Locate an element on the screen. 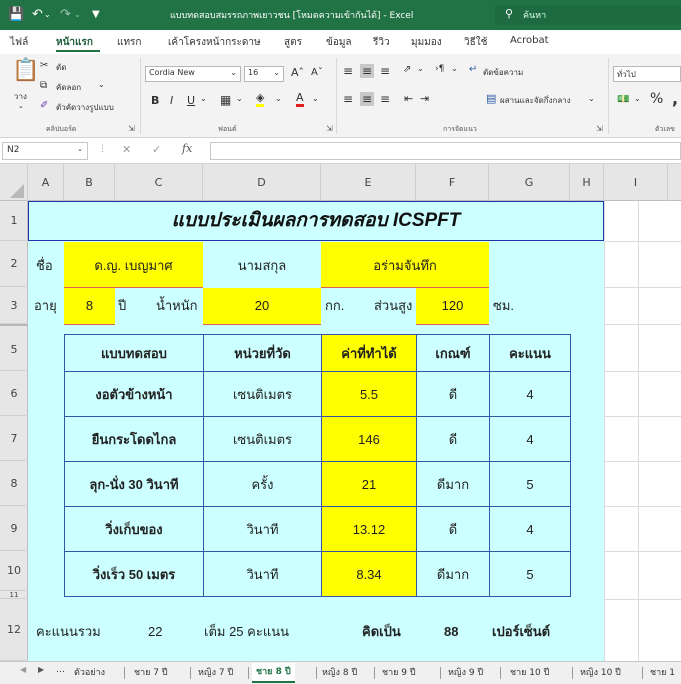  undo-icon: ↶ is located at coordinates (37, 15).